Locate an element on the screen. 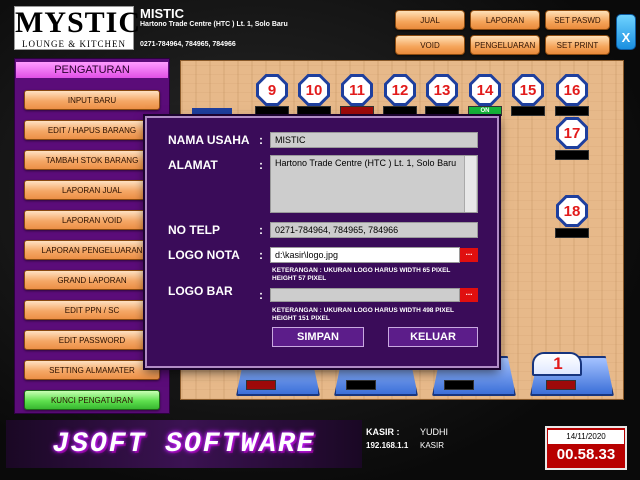 The image size is (640, 480). void-button: VOID is located at coordinates (430, 45).